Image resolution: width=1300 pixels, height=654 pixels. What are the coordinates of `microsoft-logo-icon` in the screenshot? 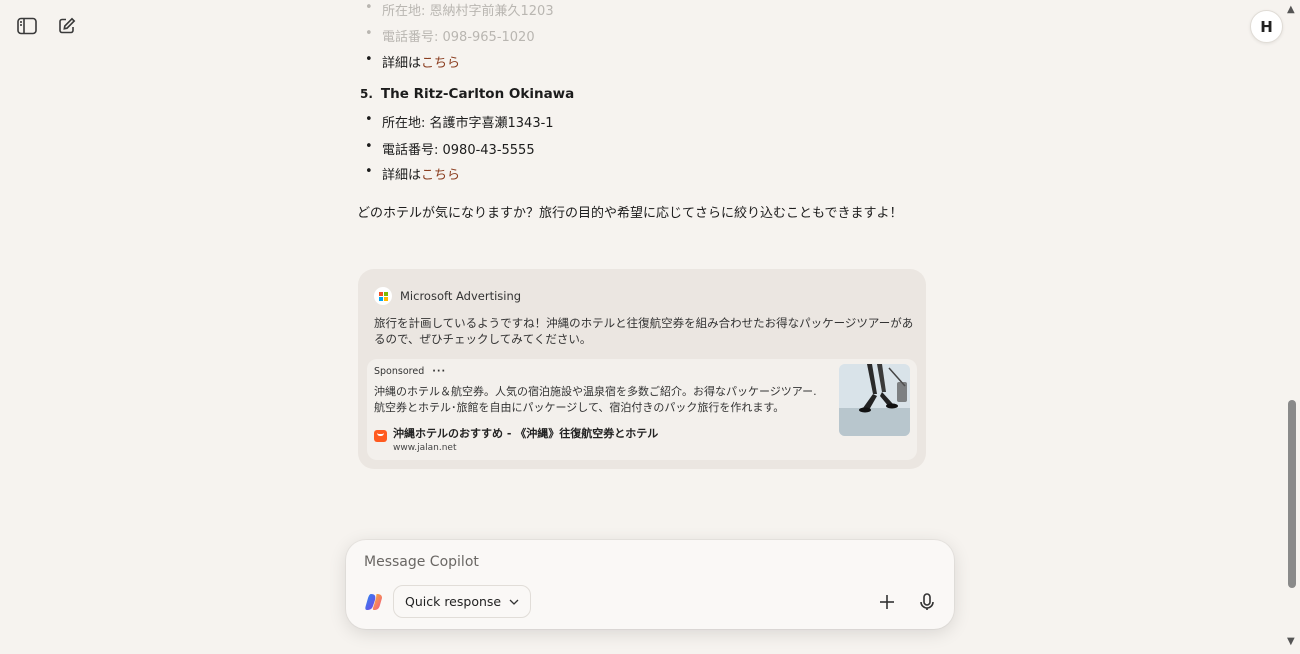 It's located at (383, 296).